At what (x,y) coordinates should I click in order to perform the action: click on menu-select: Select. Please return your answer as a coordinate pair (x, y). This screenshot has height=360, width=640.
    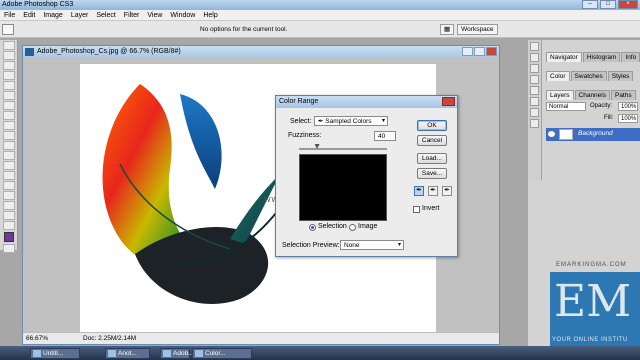
    Looking at the image, I should click on (105, 15).